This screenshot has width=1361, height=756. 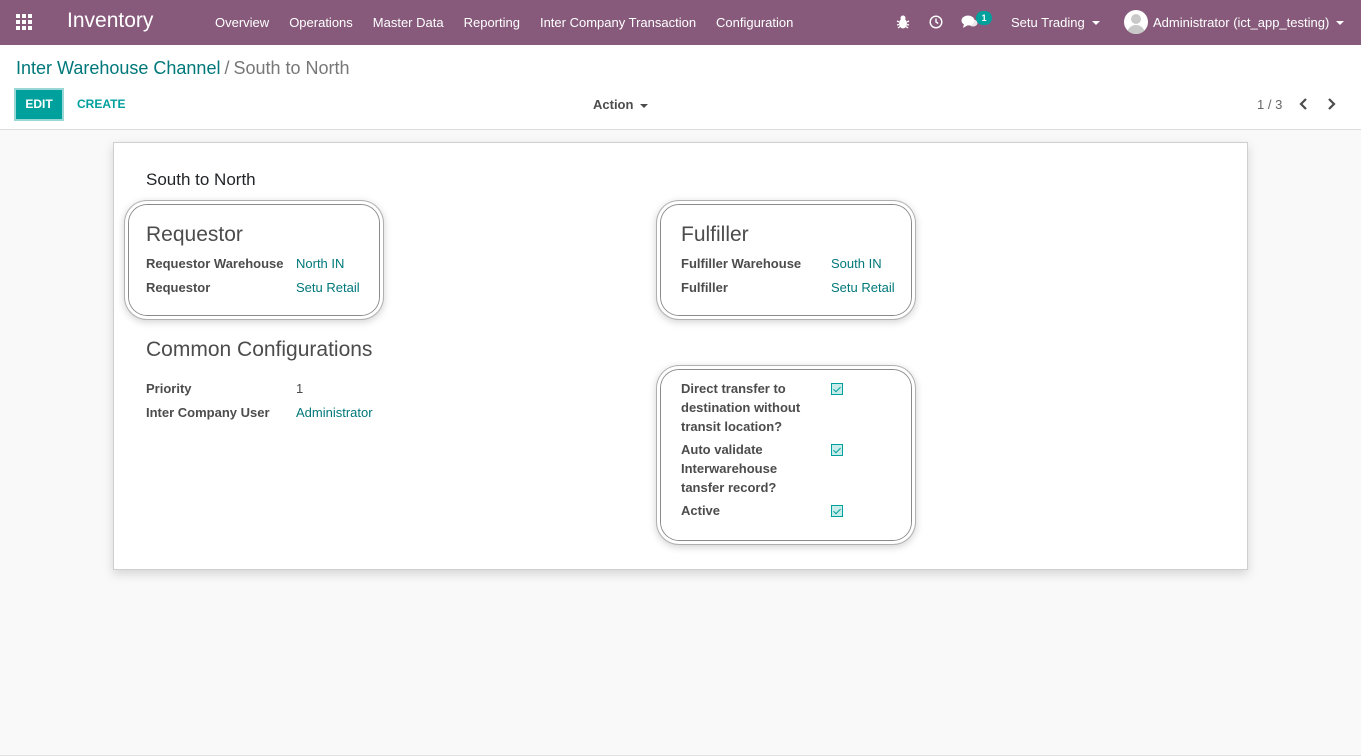 What do you see at coordinates (201, 179) in the screenshot?
I see `record-title: South to North` at bounding box center [201, 179].